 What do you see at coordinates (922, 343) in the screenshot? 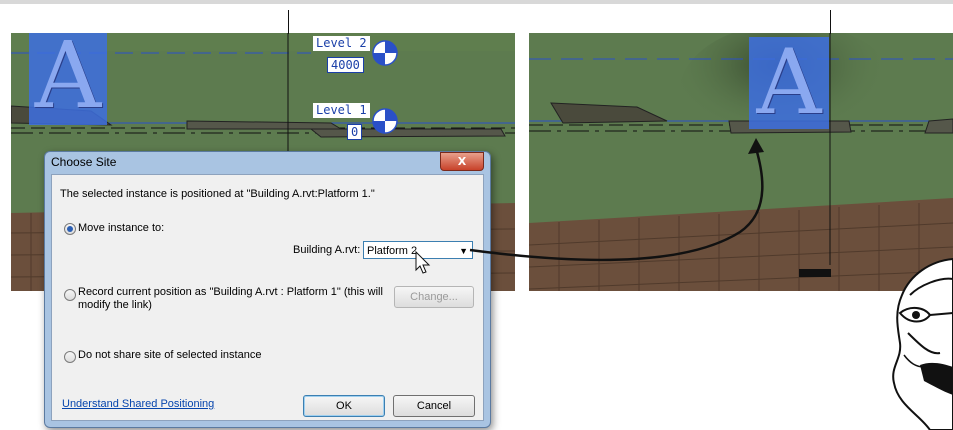
I see `presenter-caricature` at bounding box center [922, 343].